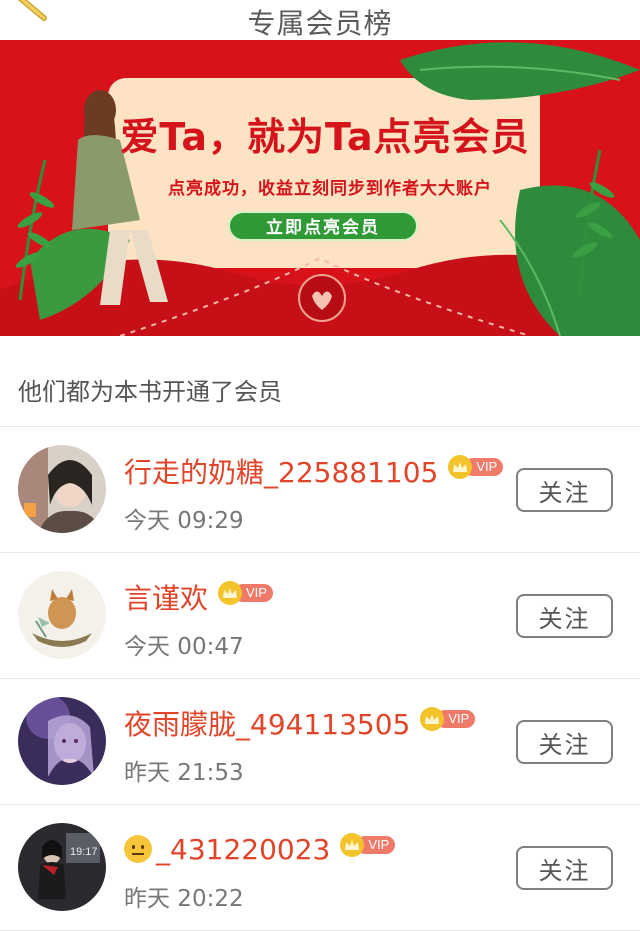  I want to click on section-title: 他们都为本书开通了会员, so click(150, 392).